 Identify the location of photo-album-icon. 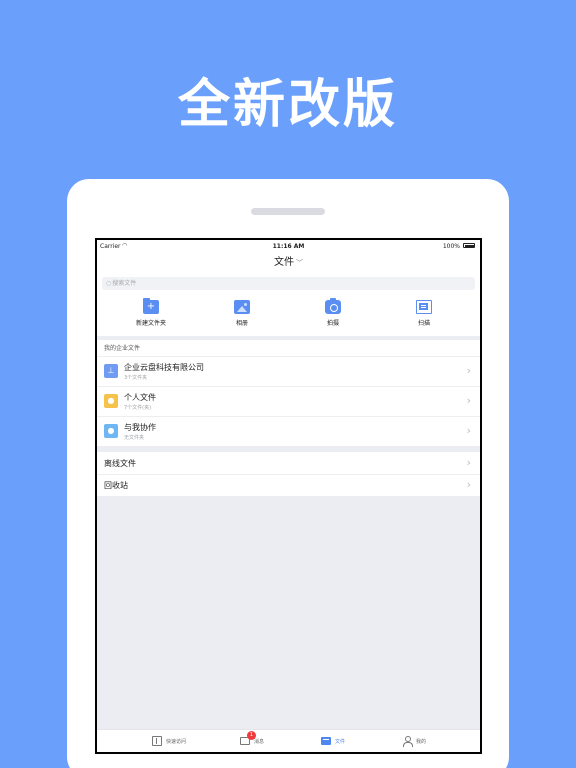
(242, 307).